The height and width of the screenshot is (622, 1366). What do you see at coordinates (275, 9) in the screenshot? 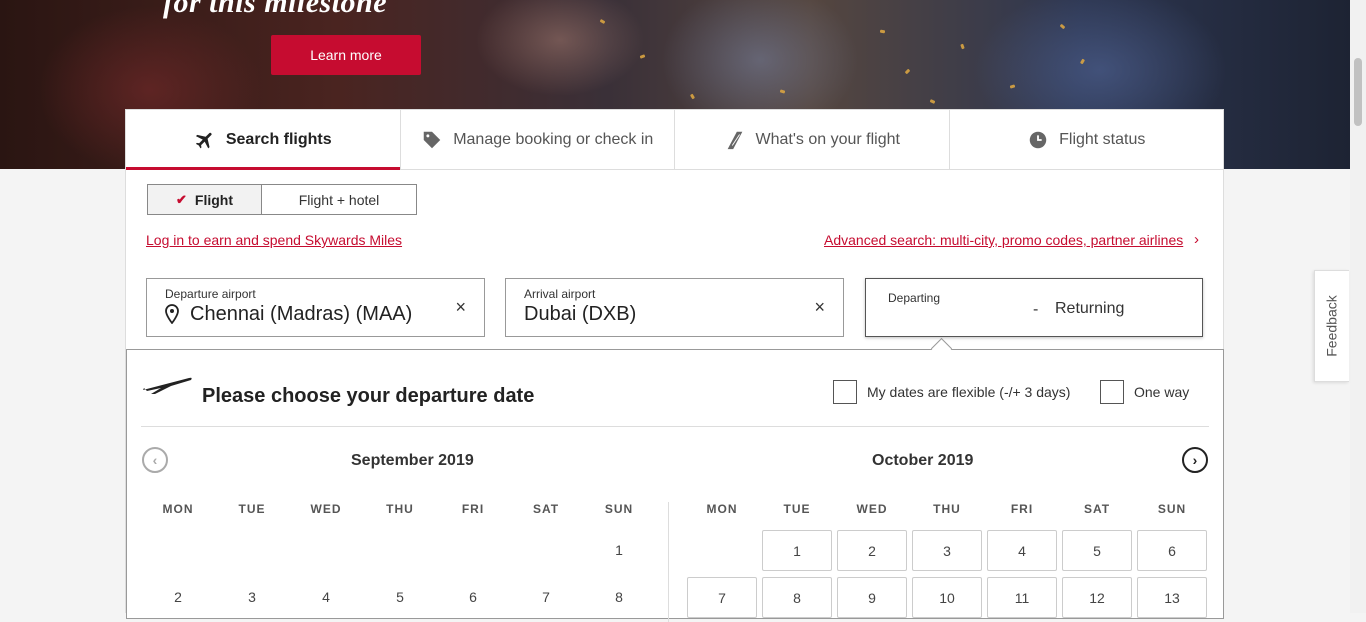
I see `hero-title: for this milestone` at bounding box center [275, 9].